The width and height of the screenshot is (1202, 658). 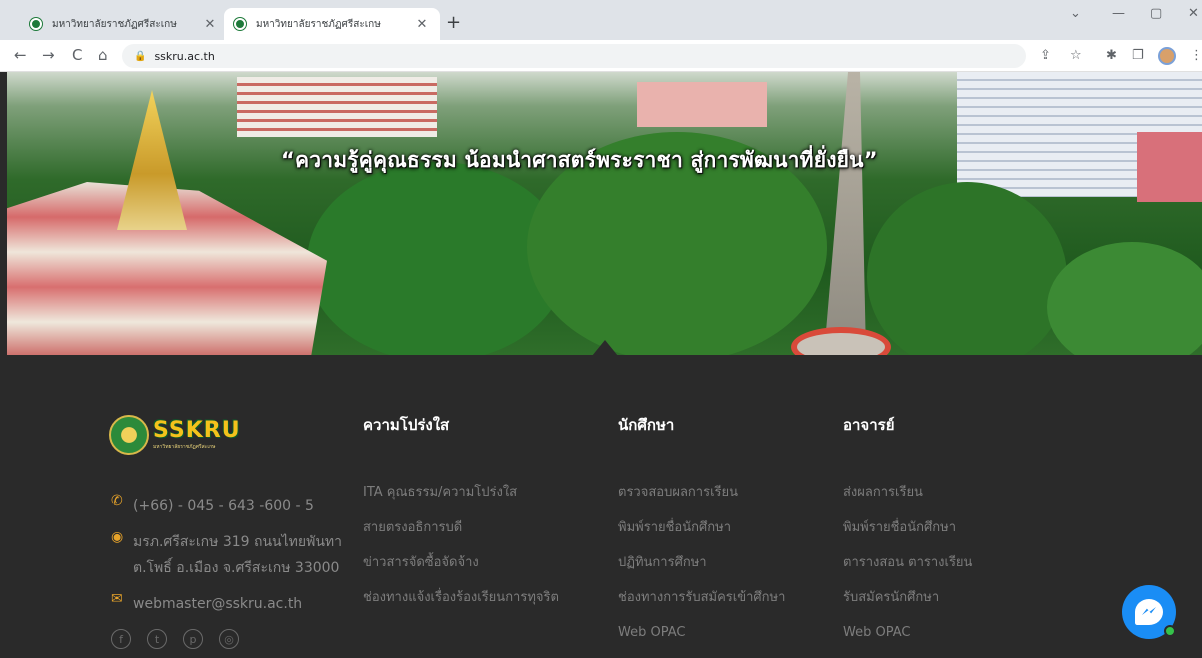 What do you see at coordinates (48, 55) in the screenshot?
I see `forward-icon: →` at bounding box center [48, 55].